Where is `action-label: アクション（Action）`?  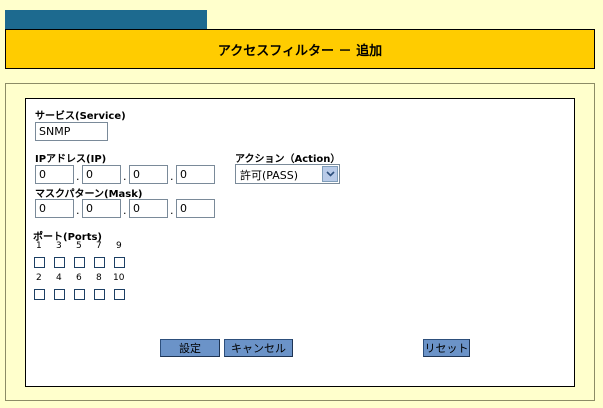
action-label: アクション（Action） is located at coordinates (288, 159).